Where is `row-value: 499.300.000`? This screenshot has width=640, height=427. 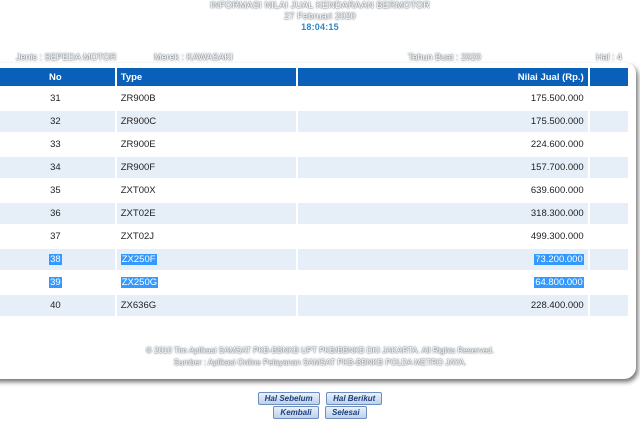 row-value: 499.300.000 is located at coordinates (557, 236).